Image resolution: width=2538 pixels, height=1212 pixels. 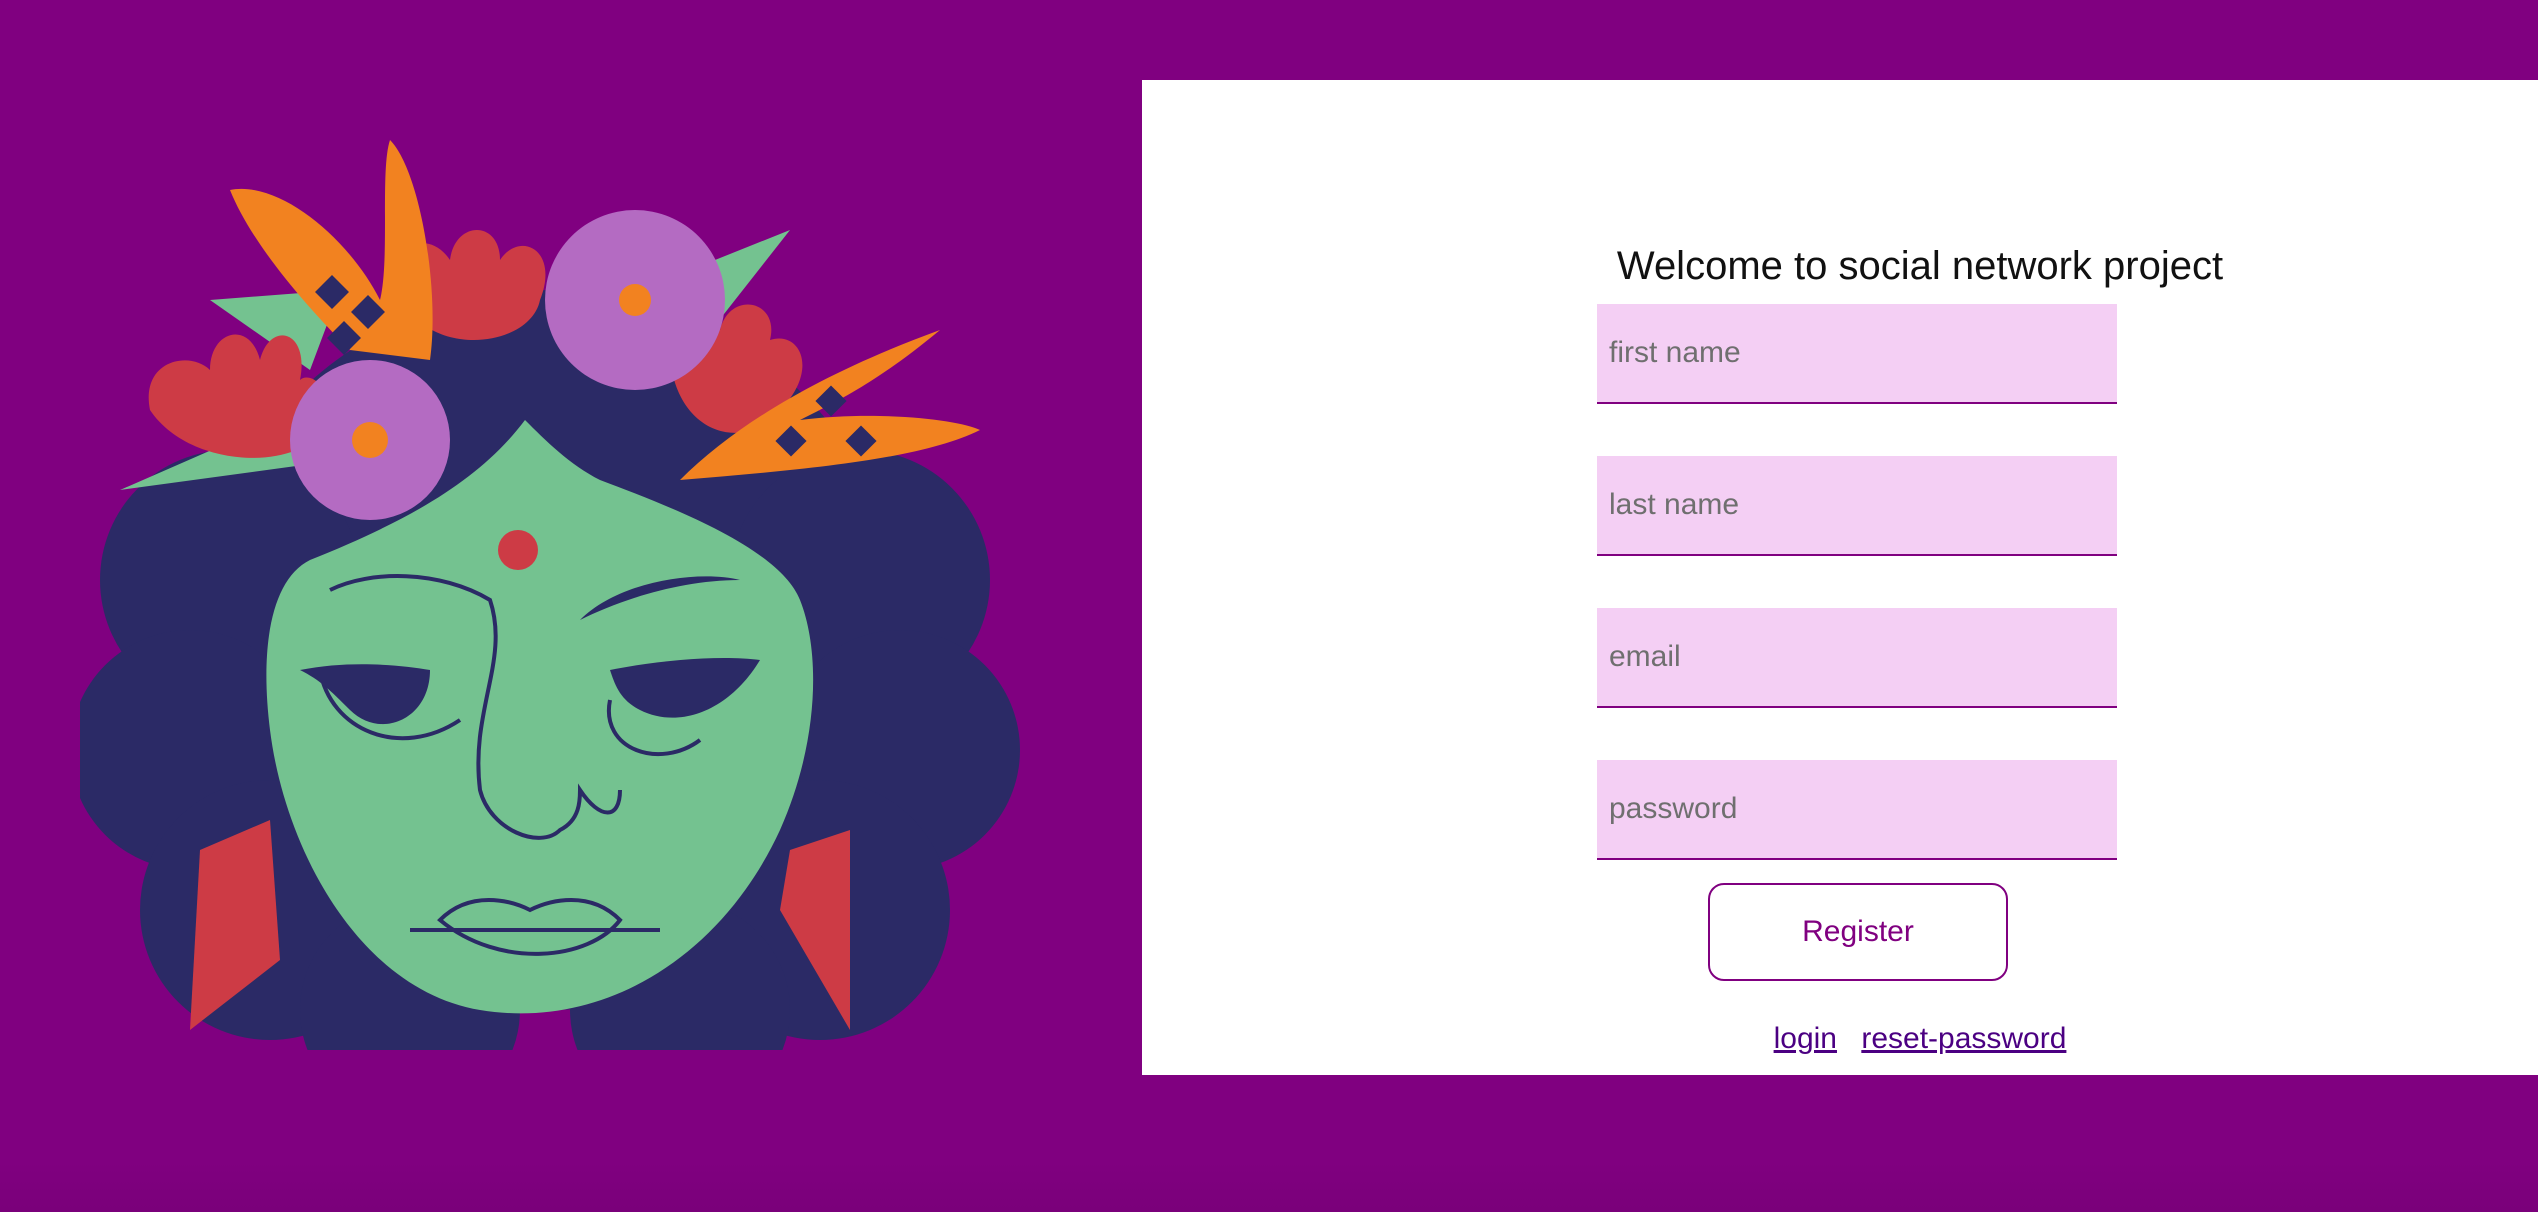 What do you see at coordinates (1858, 932) in the screenshot?
I see `register-button: Register` at bounding box center [1858, 932].